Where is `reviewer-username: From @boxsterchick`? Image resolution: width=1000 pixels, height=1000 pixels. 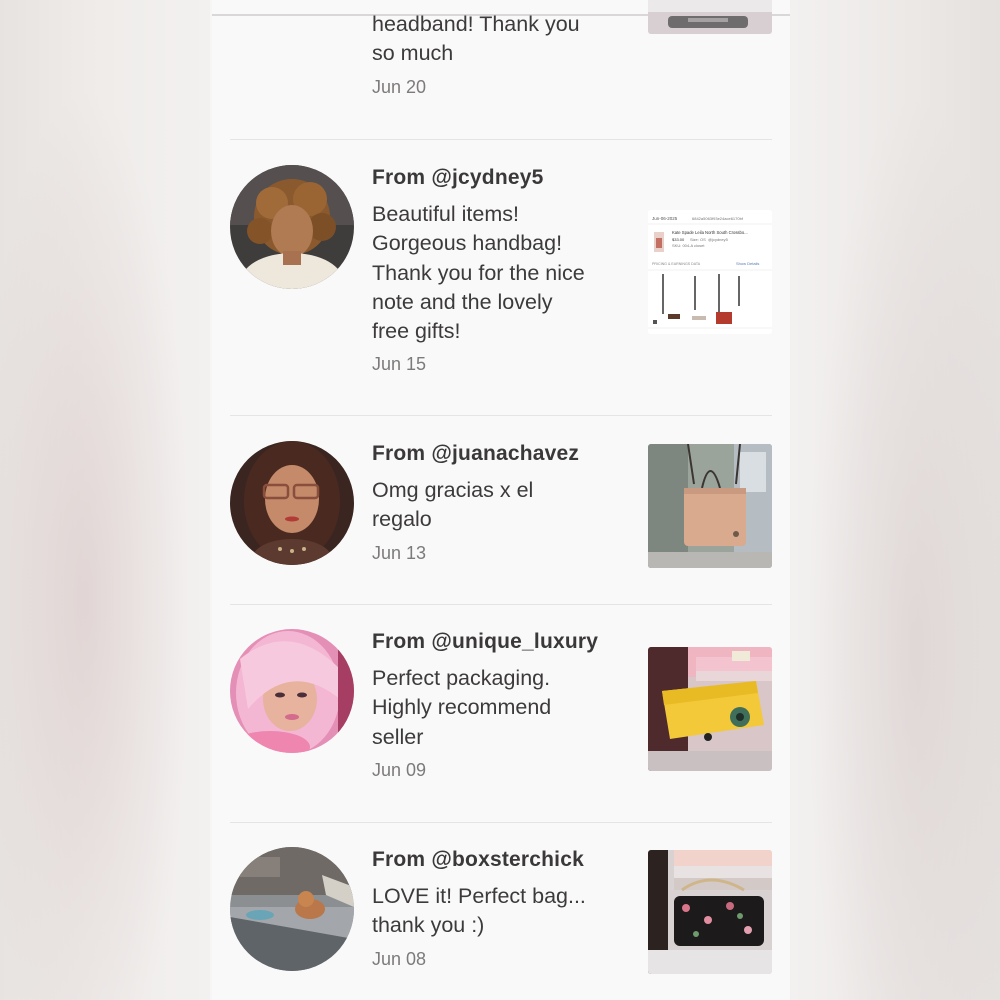 reviewer-username: From @boxsterchick is located at coordinates (496, 860).